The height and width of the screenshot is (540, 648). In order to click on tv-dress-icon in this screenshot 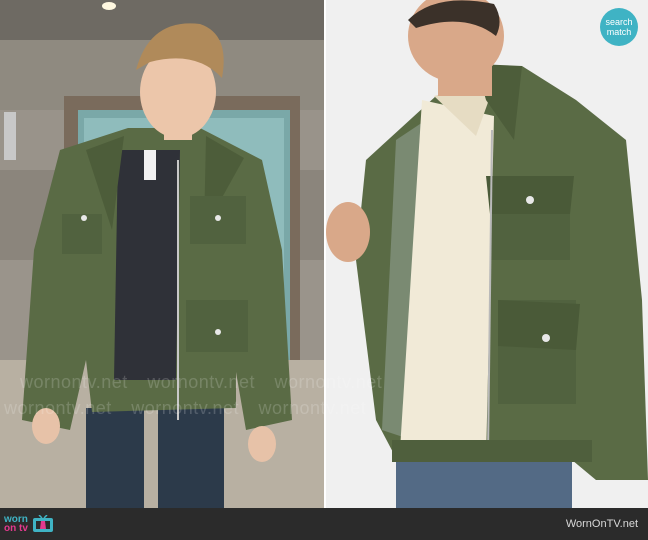, I will do `click(43, 523)`.